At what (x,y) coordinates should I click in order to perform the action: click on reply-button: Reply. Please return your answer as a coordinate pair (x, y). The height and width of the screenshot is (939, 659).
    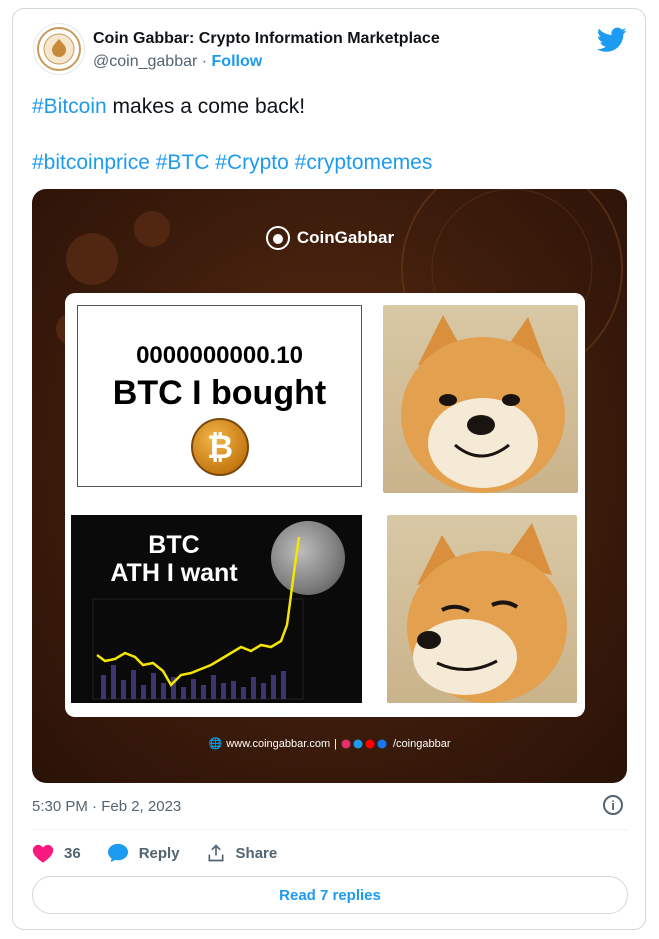
    Looking at the image, I should click on (143, 853).